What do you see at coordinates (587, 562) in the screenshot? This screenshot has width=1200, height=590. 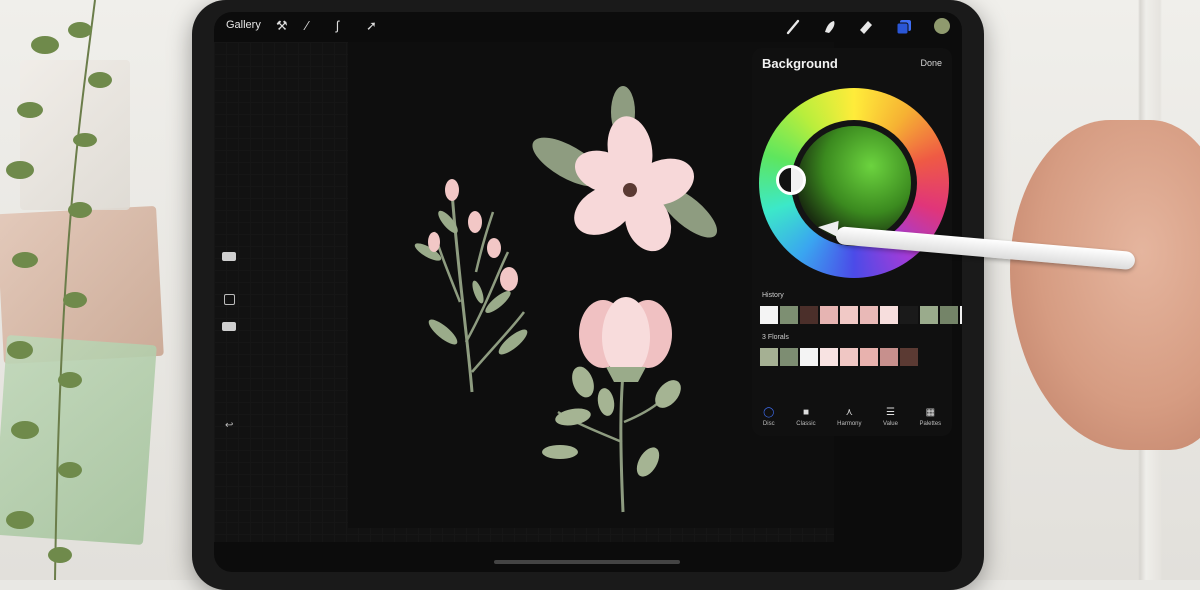 I see `home-indicator` at bounding box center [587, 562].